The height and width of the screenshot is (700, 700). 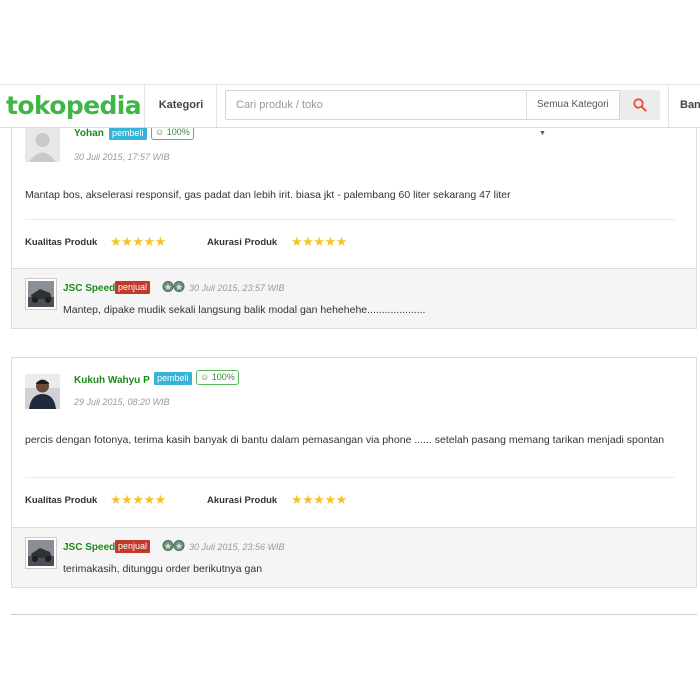 I want to click on reply-date: 30 Juli 2015, 23:57 WIB, so click(x=237, y=288).